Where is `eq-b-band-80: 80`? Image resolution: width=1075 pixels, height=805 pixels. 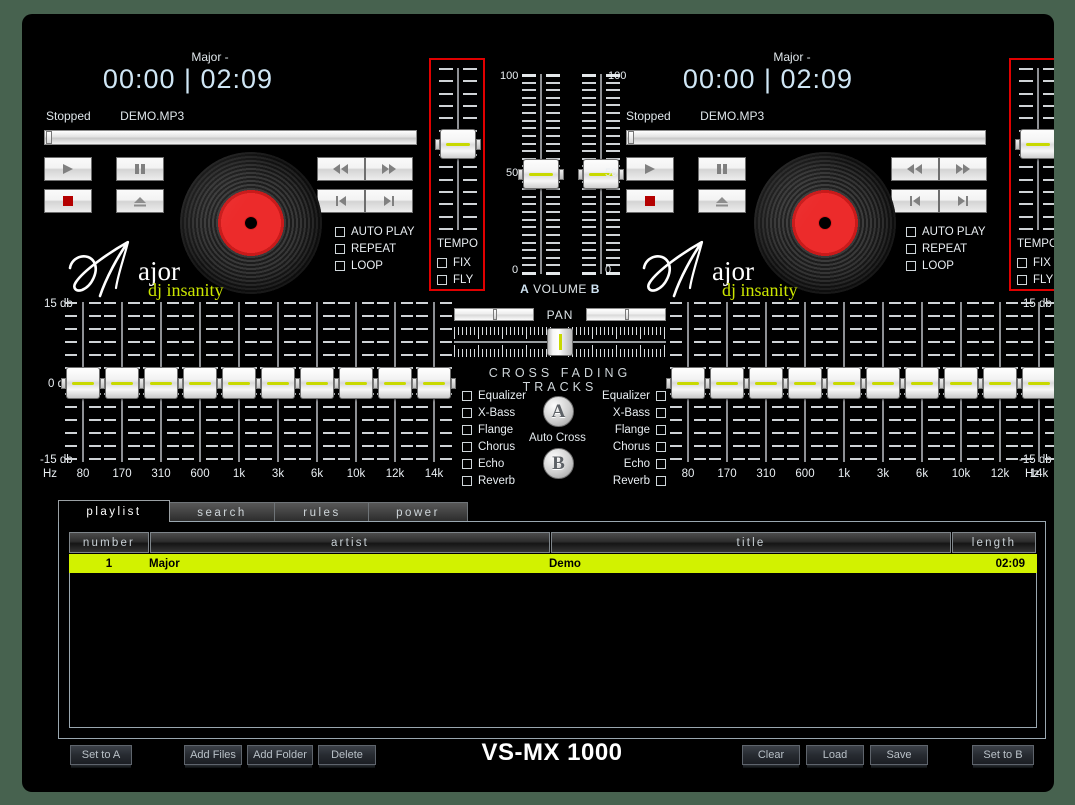
eq-b-band-80: 80 is located at coordinates (688, 391).